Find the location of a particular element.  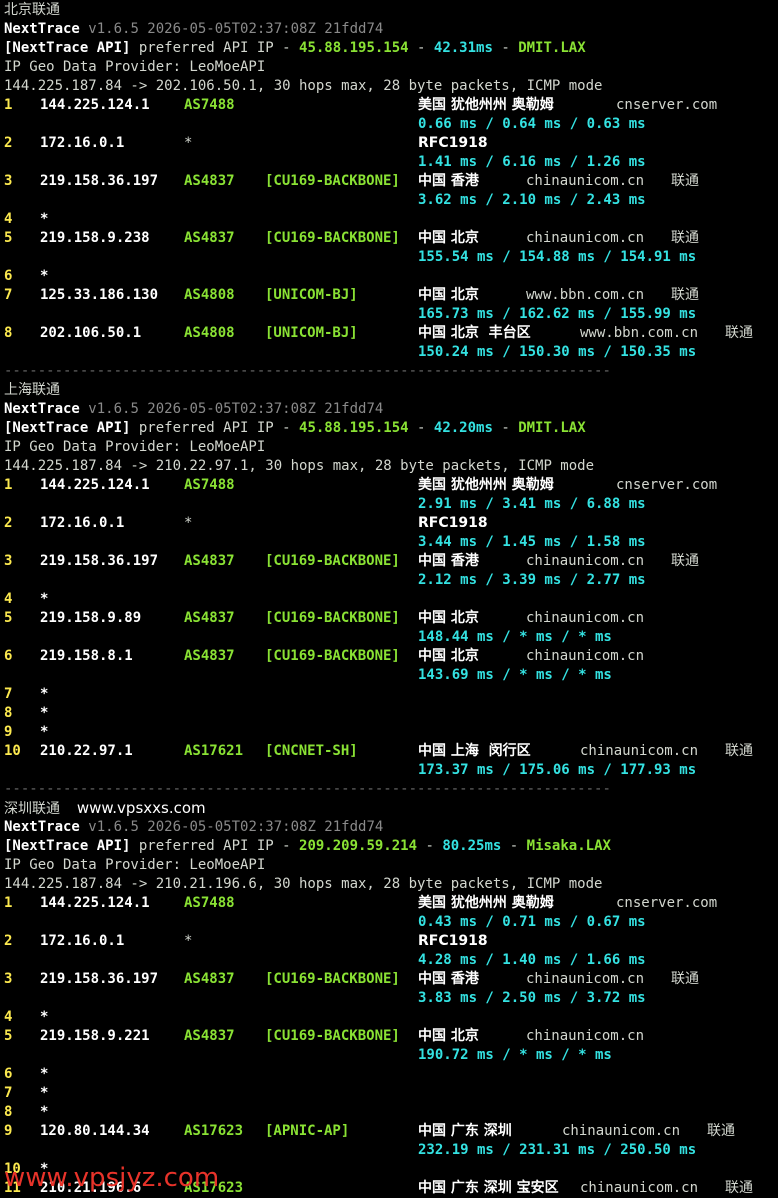

hop-asn: AS4808 is located at coordinates (209, 333).